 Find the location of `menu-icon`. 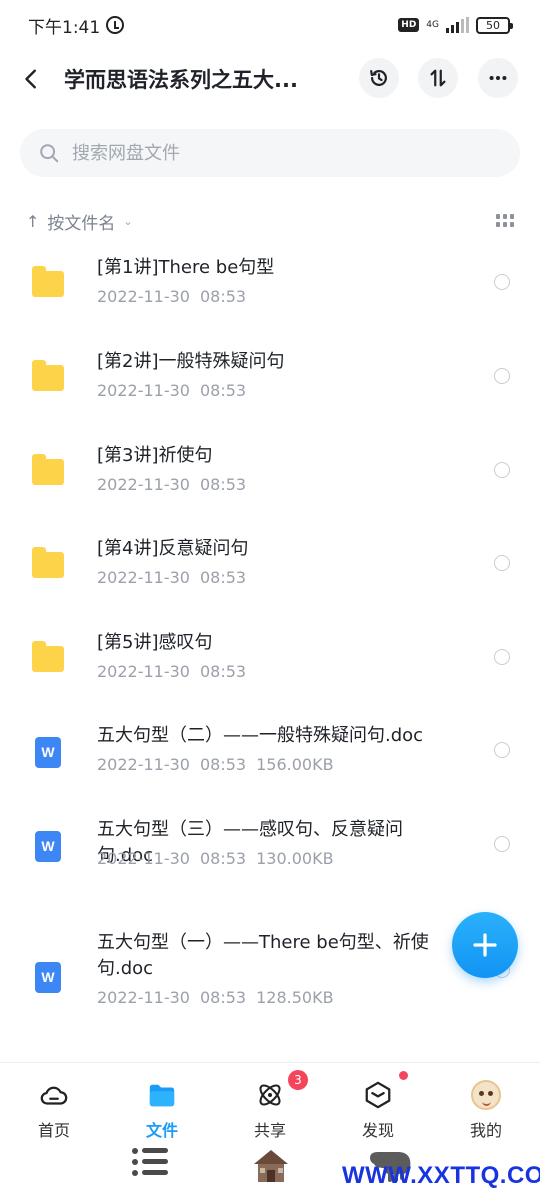

menu-icon is located at coordinates (150, 1166).